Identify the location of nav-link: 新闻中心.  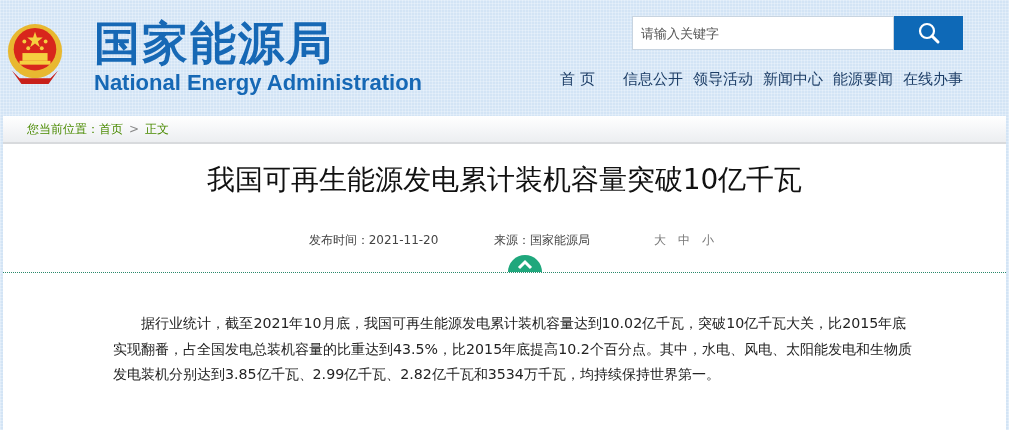
(793, 79).